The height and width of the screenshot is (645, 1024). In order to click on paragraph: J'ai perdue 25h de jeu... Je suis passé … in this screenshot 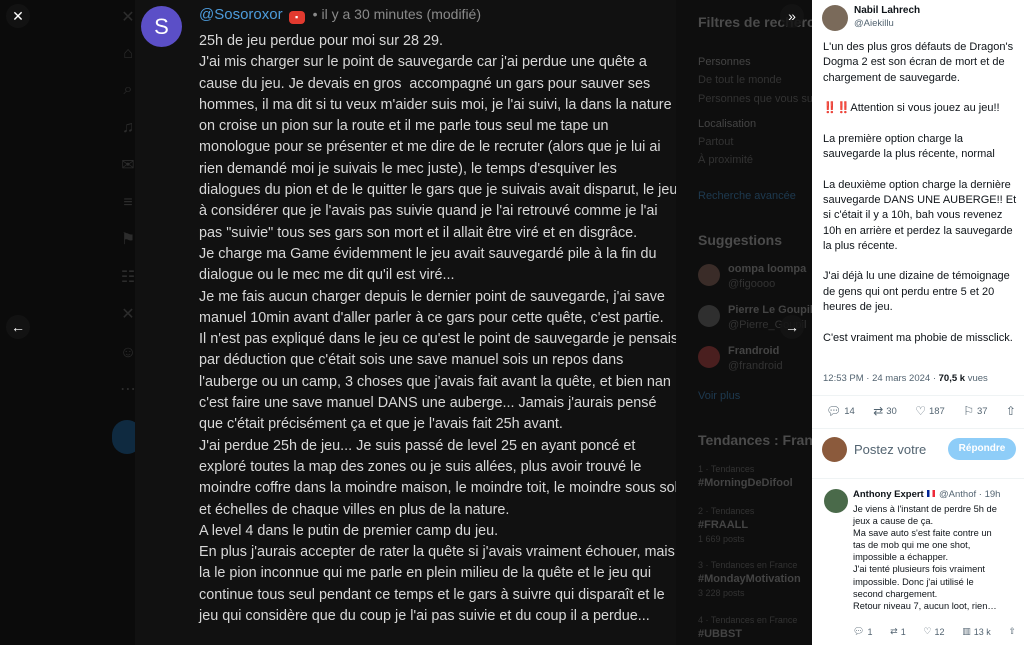, I will do `click(437, 477)`.